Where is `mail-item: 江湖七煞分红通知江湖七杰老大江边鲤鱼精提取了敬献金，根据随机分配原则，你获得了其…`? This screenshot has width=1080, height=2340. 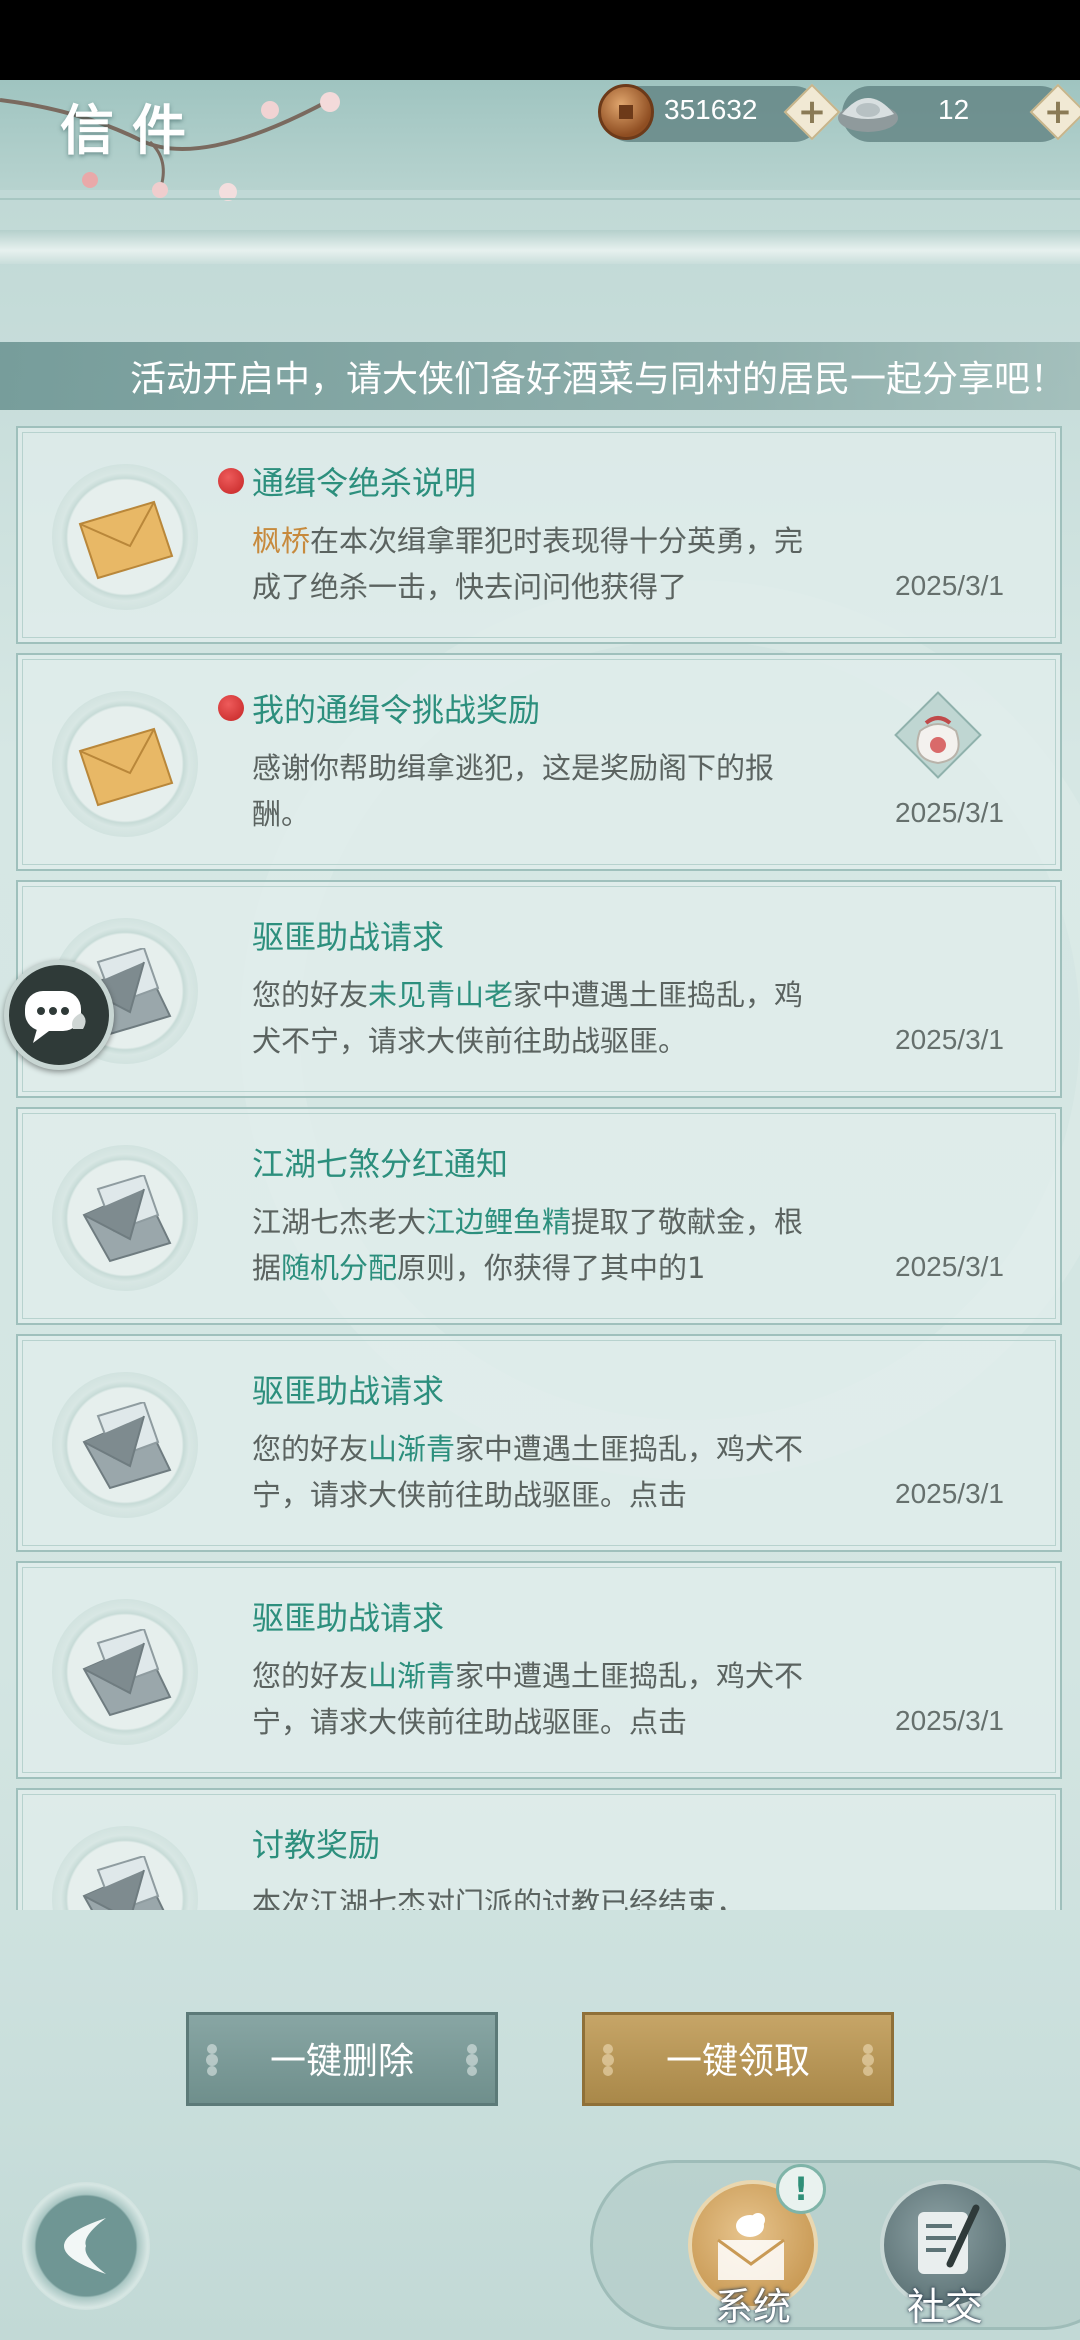 mail-item: 江湖七煞分红通知江湖七杰老大江边鲤鱼精提取了敬献金，根据随机分配原则，你获得了其… is located at coordinates (539, 1216).